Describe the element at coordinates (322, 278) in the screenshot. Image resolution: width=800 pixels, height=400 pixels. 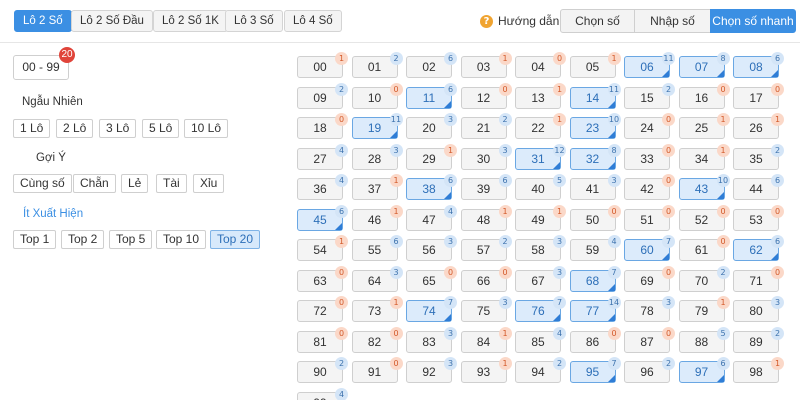
I see `number-cell: 63 0` at that location.